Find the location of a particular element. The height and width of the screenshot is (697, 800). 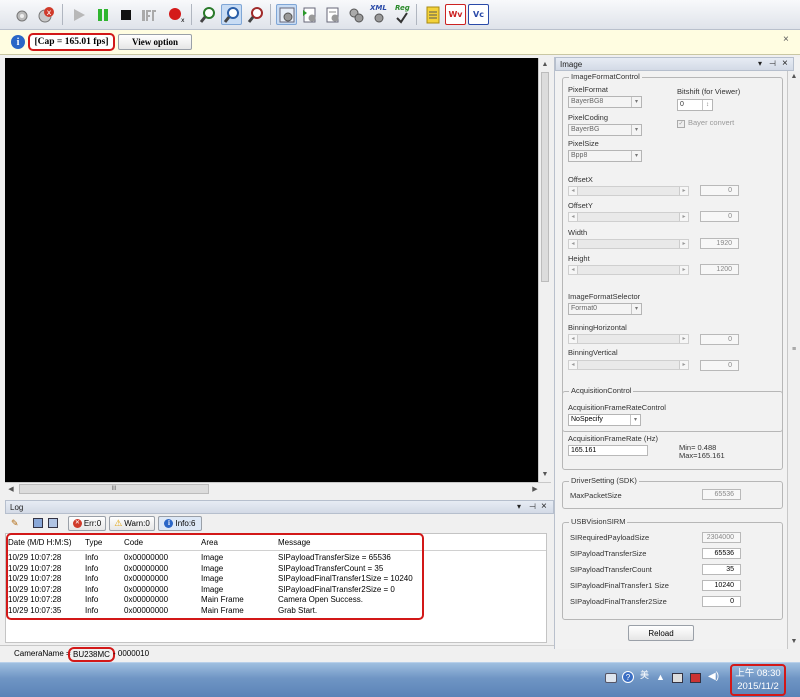

svg-text: x is located at coordinates (48, 12).